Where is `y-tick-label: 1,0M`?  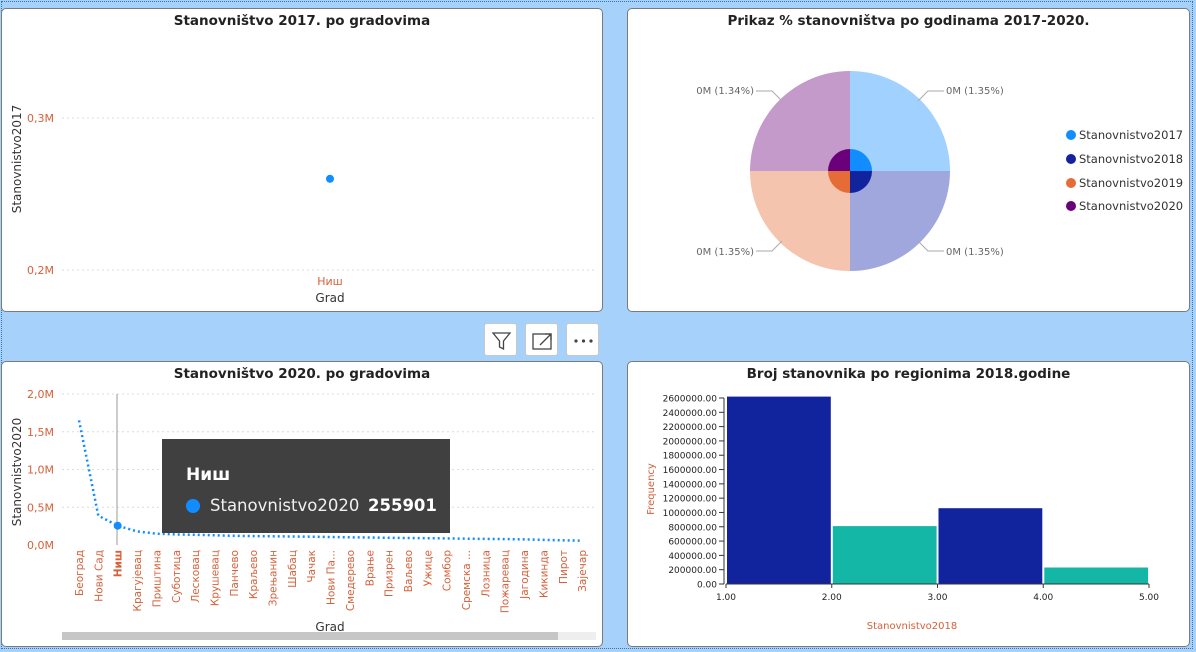 y-tick-label: 1,0M is located at coordinates (40, 470).